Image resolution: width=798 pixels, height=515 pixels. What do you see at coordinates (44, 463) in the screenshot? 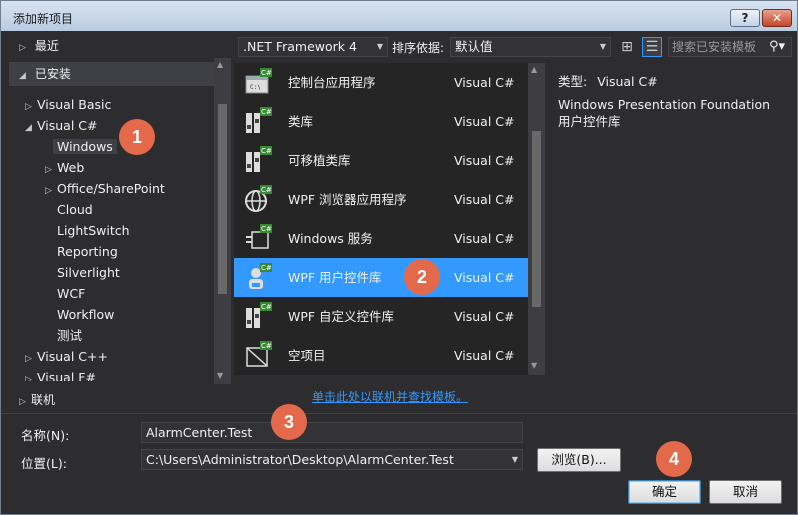
I see `location-label: 位置(L):` at bounding box center [44, 463].